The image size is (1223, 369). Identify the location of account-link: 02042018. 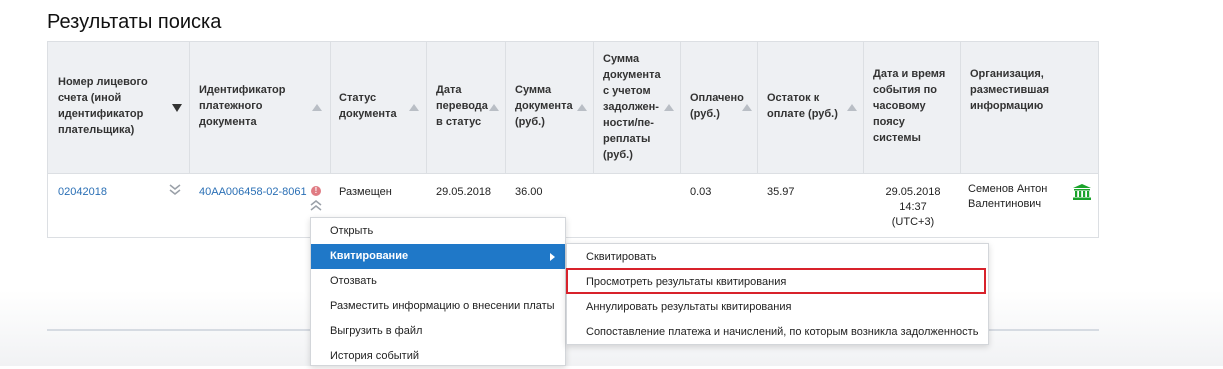
(82, 192).